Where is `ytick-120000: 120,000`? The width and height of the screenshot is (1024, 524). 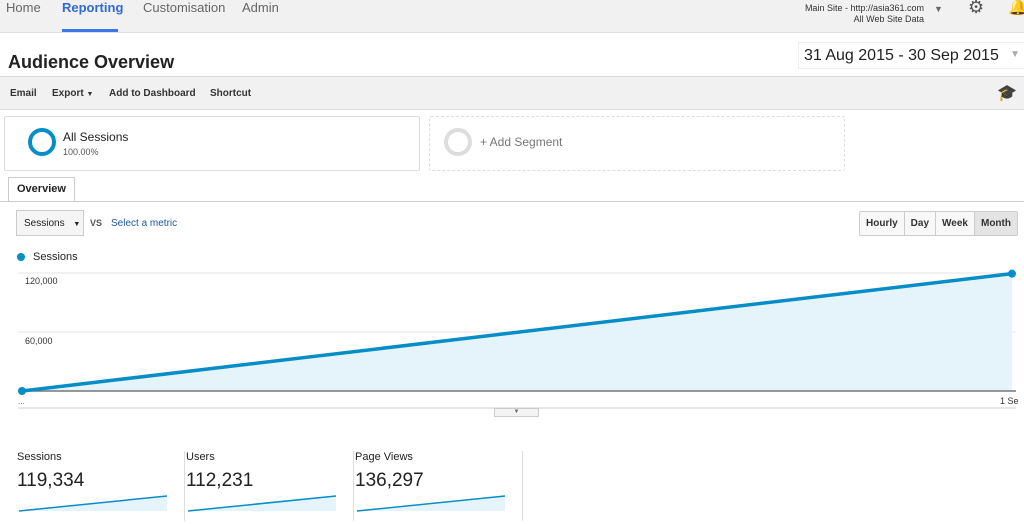
ytick-120000: 120,000 is located at coordinates (41, 281).